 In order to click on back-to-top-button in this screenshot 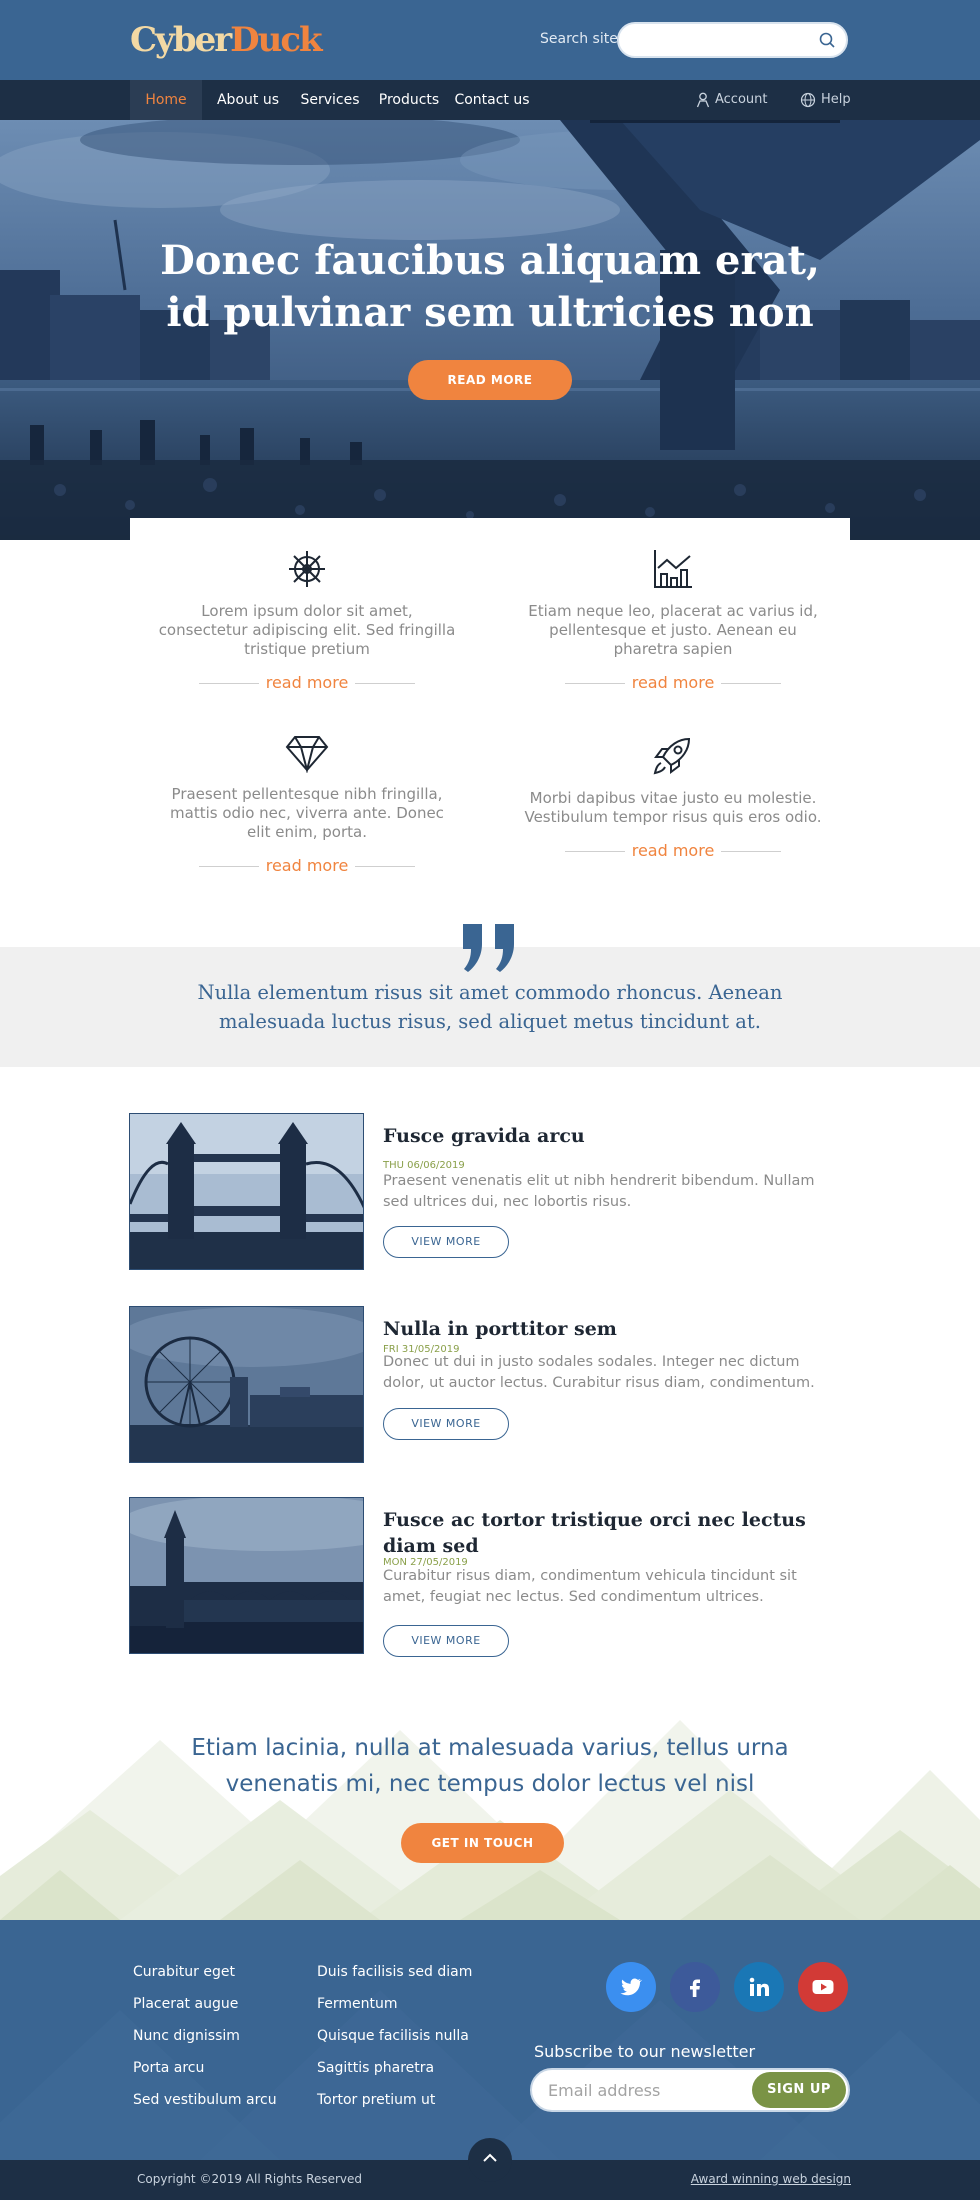, I will do `click(490, 2160)`.